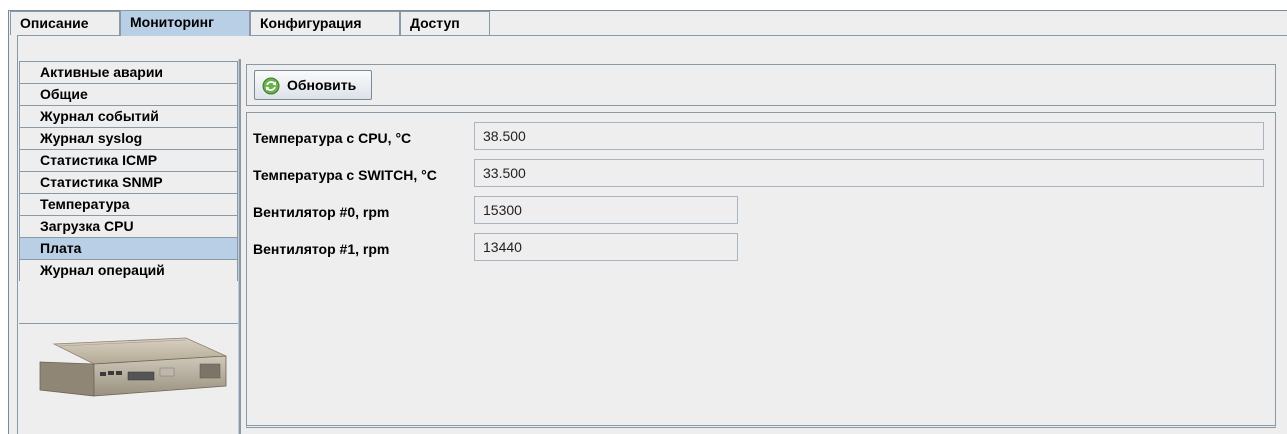  What do you see at coordinates (128, 72) in the screenshot?
I see `sidebar-item-active-alarms: Активные аварии` at bounding box center [128, 72].